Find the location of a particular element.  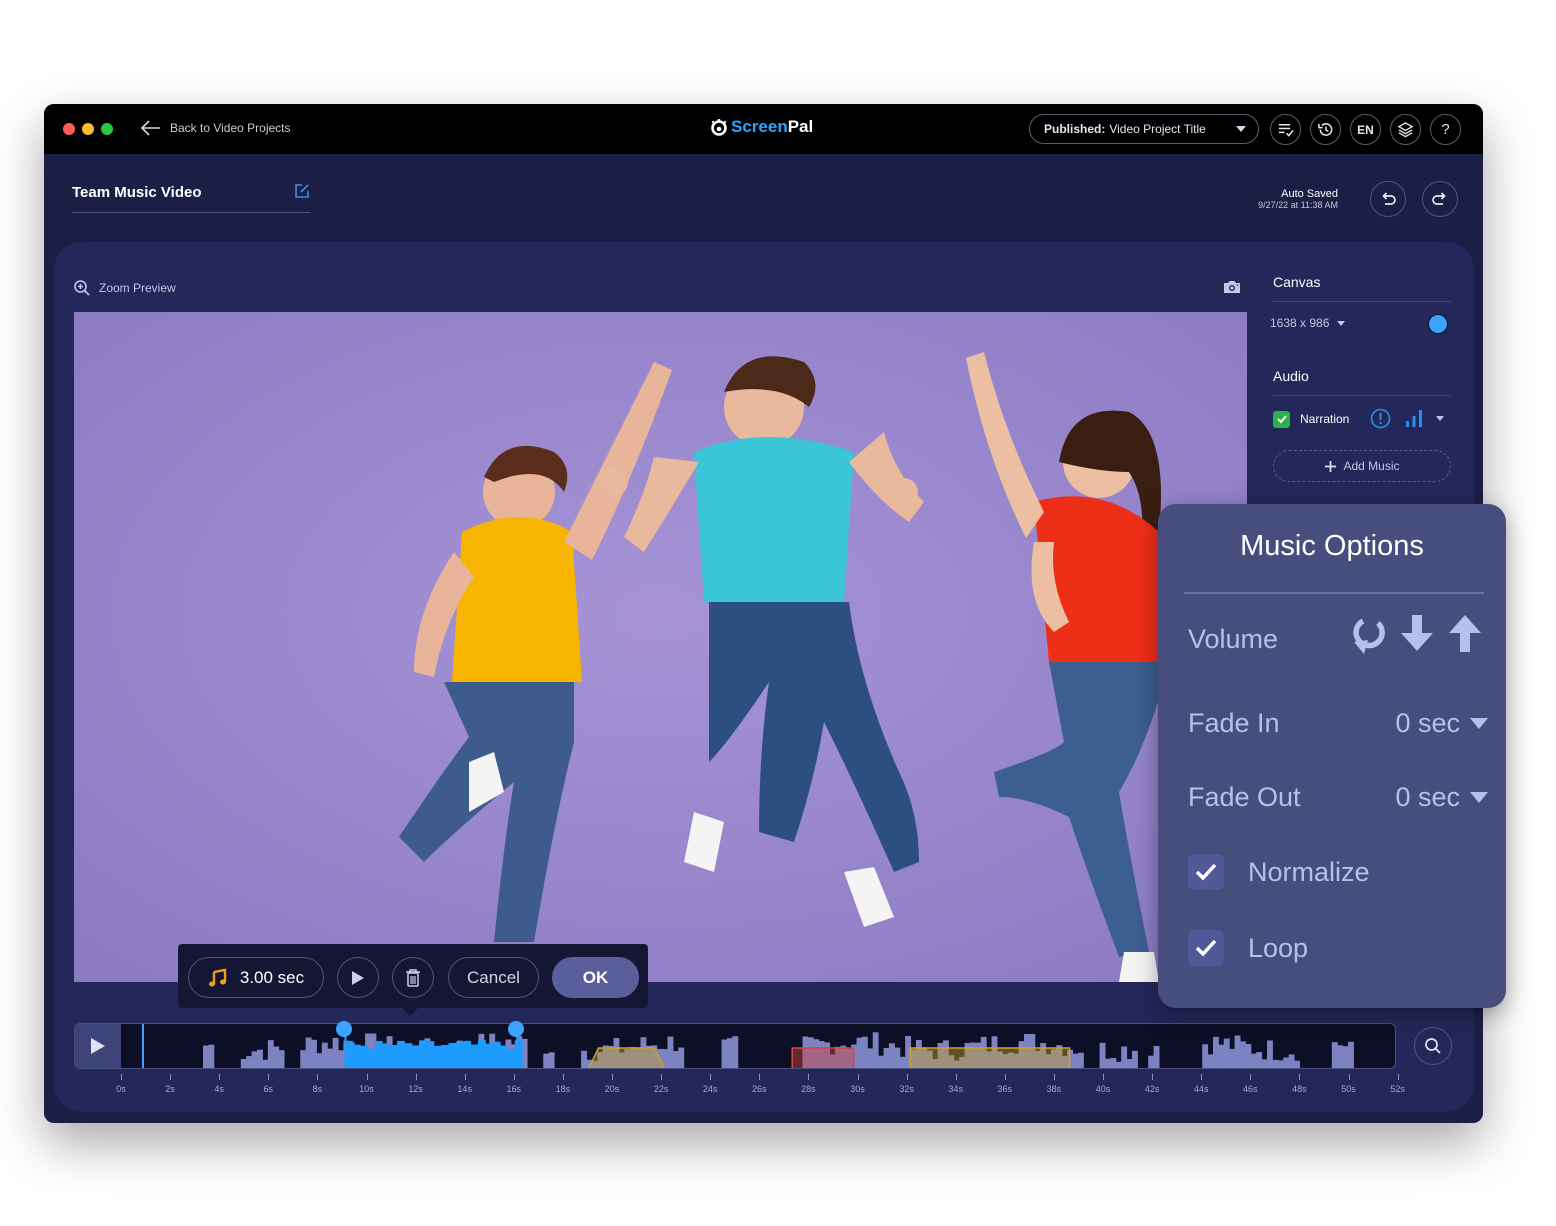

language-button: EN is located at coordinates (1365, 129).